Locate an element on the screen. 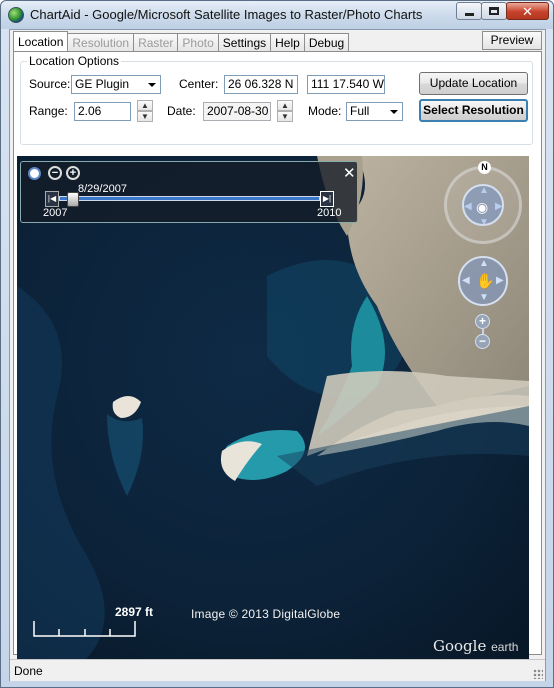 The image size is (554, 688). pan-control: ✋ ▲ ▼ ◀ ▶ is located at coordinates (483, 281).